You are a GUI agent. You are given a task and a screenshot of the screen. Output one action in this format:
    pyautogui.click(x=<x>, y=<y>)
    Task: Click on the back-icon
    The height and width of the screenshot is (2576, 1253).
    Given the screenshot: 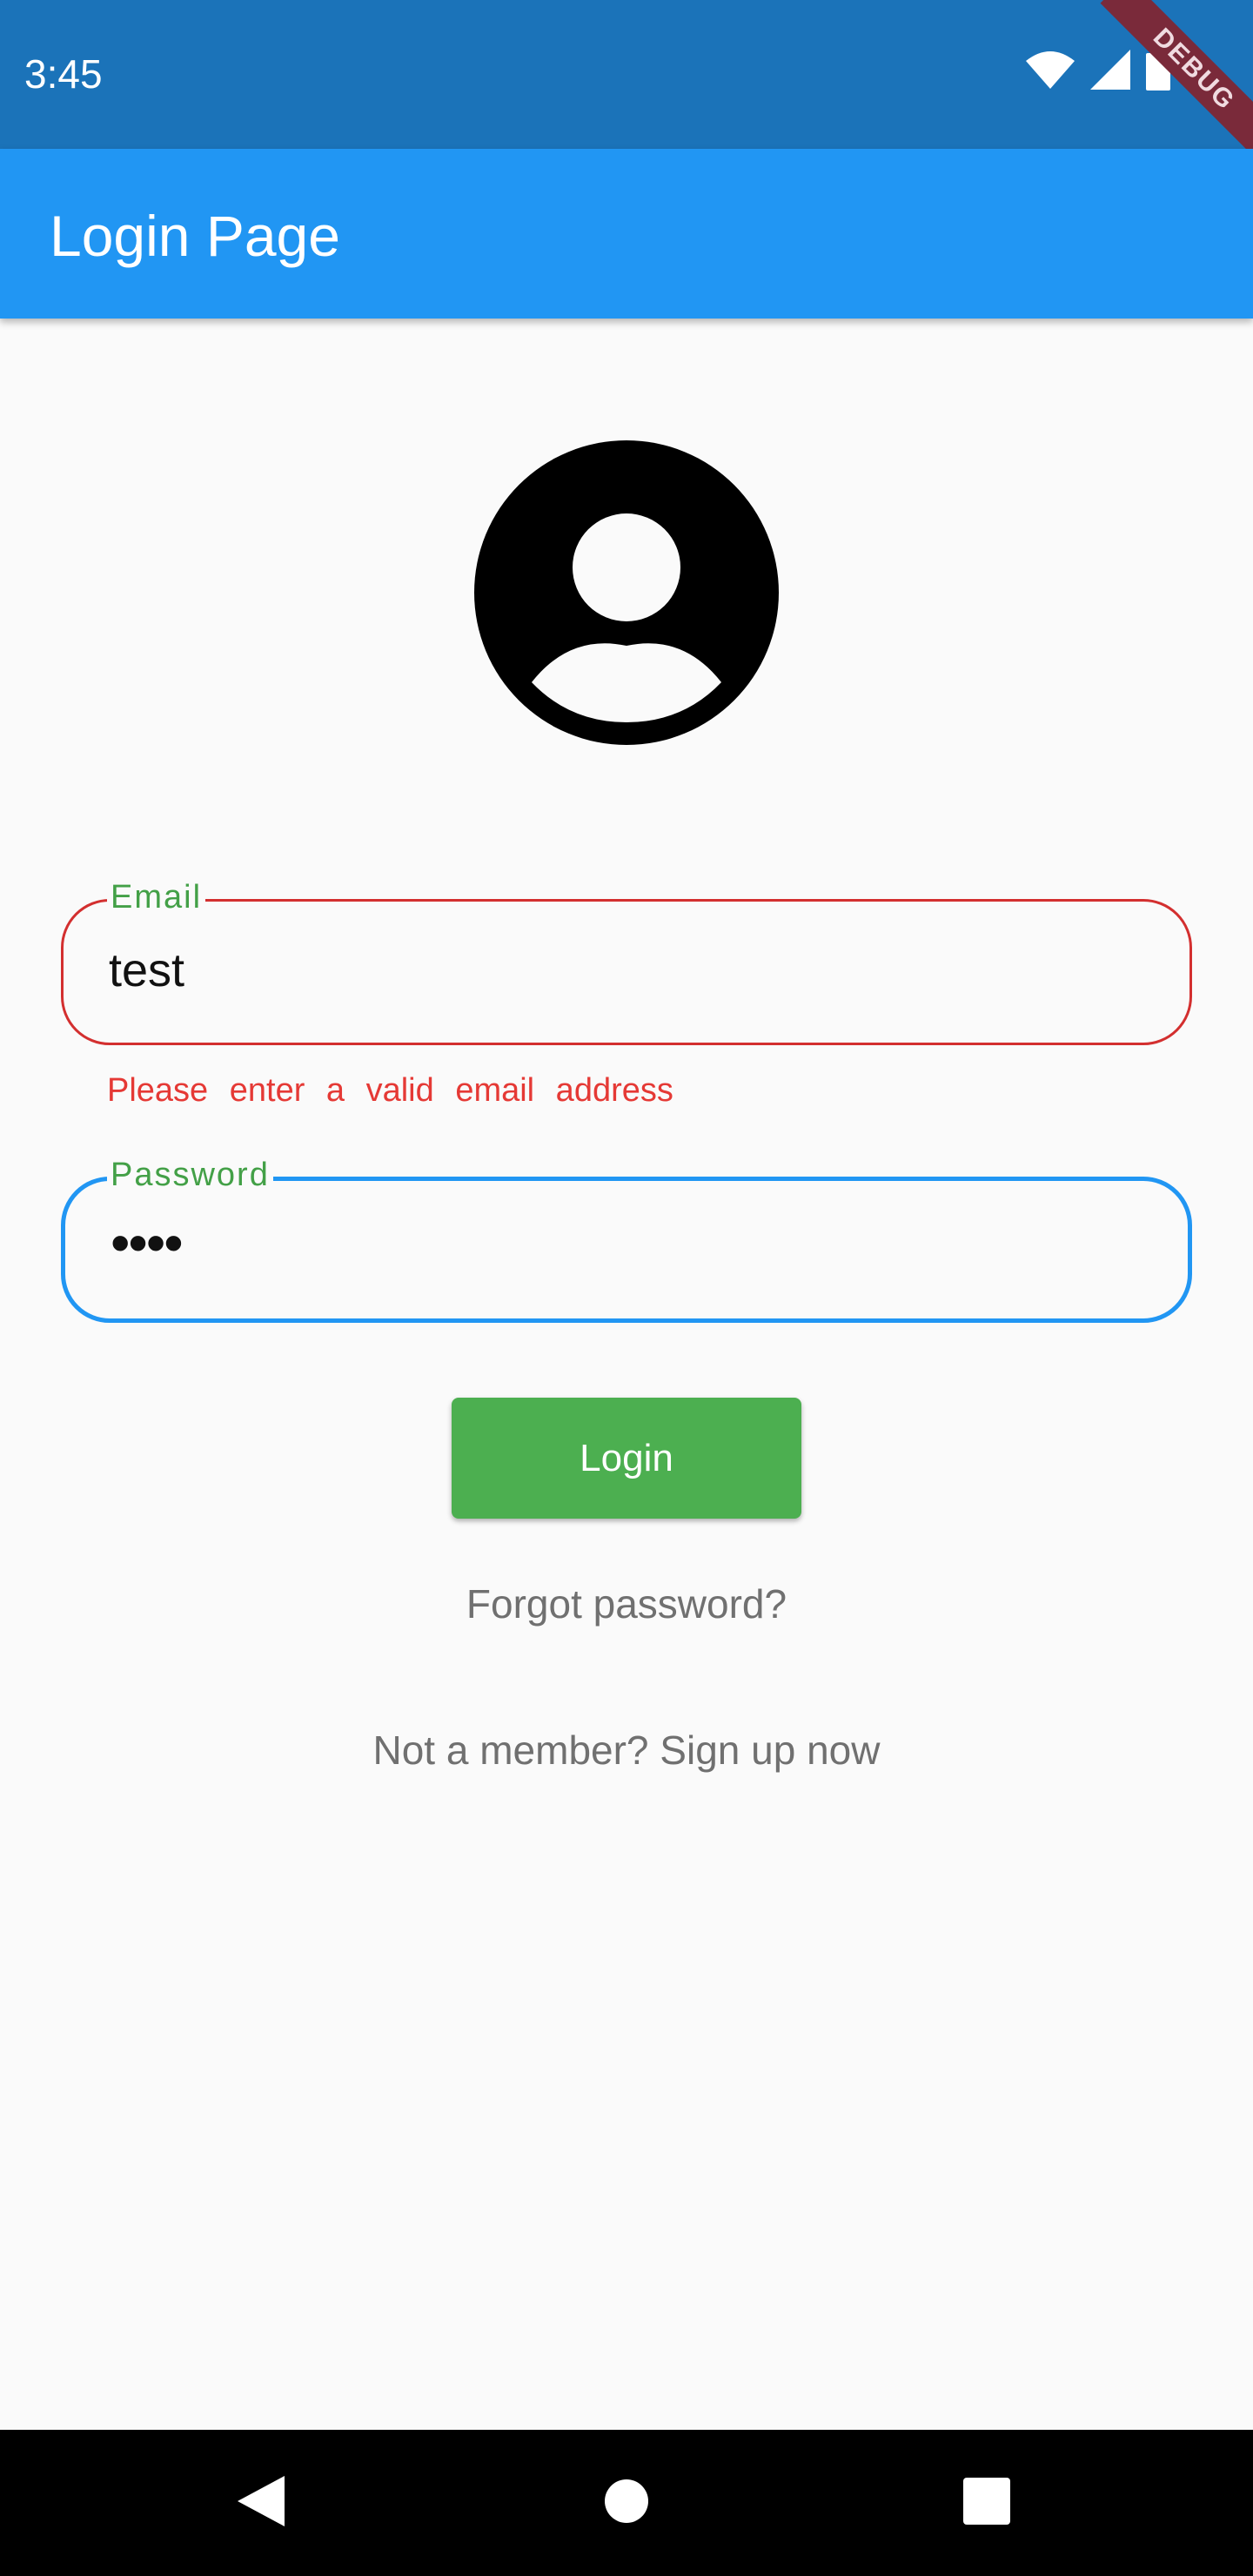 What is the action you would take?
    pyautogui.click(x=261, y=2503)
    